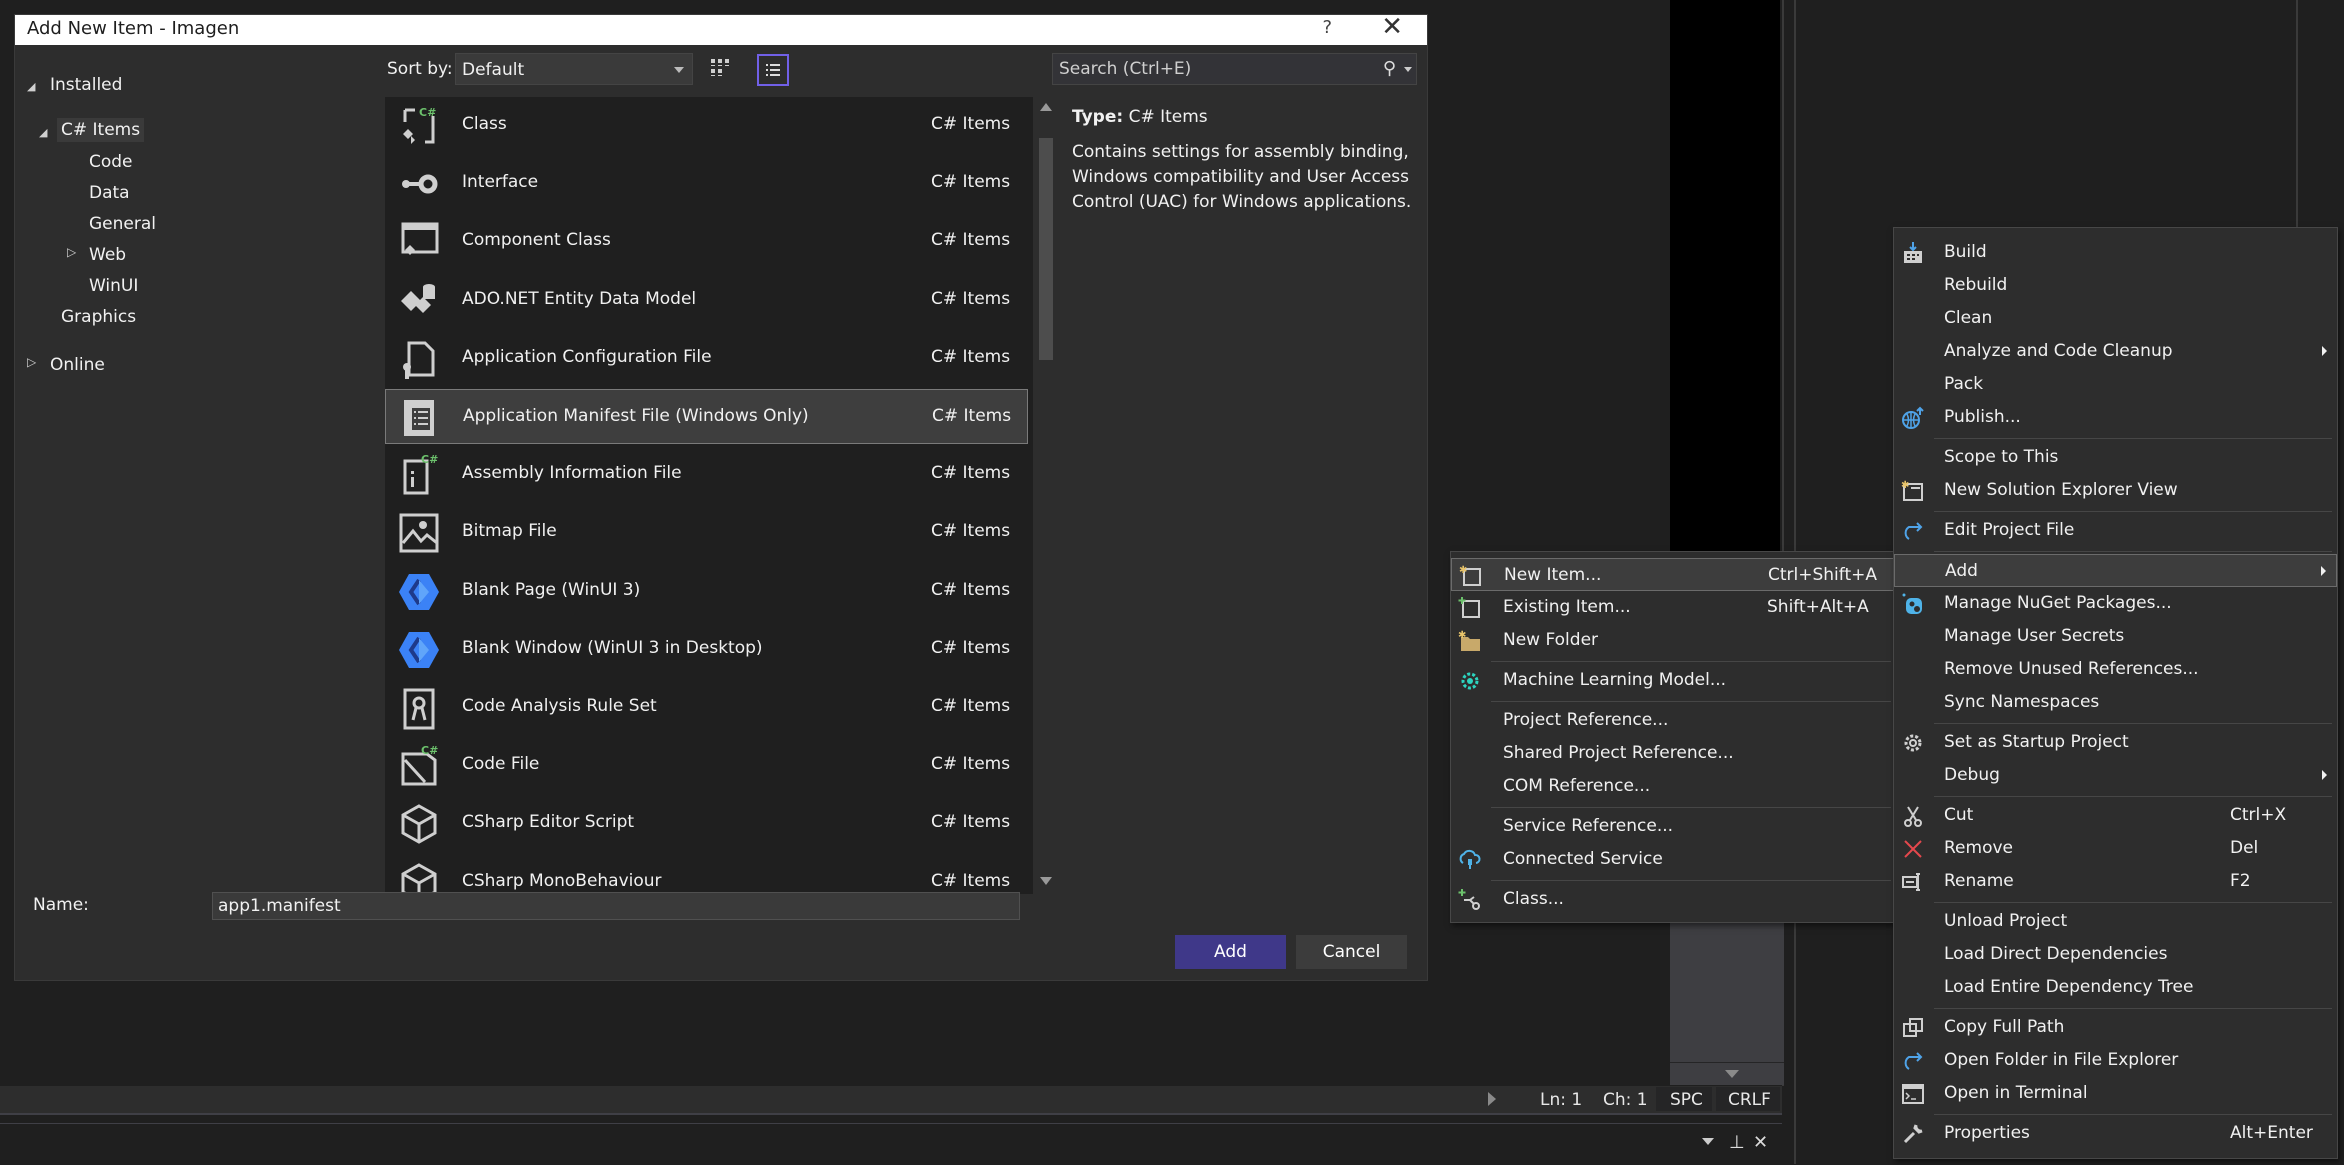 The image size is (2344, 1165). Describe the element at coordinates (1046, 495) in the screenshot. I see `list-scrollbar` at that location.